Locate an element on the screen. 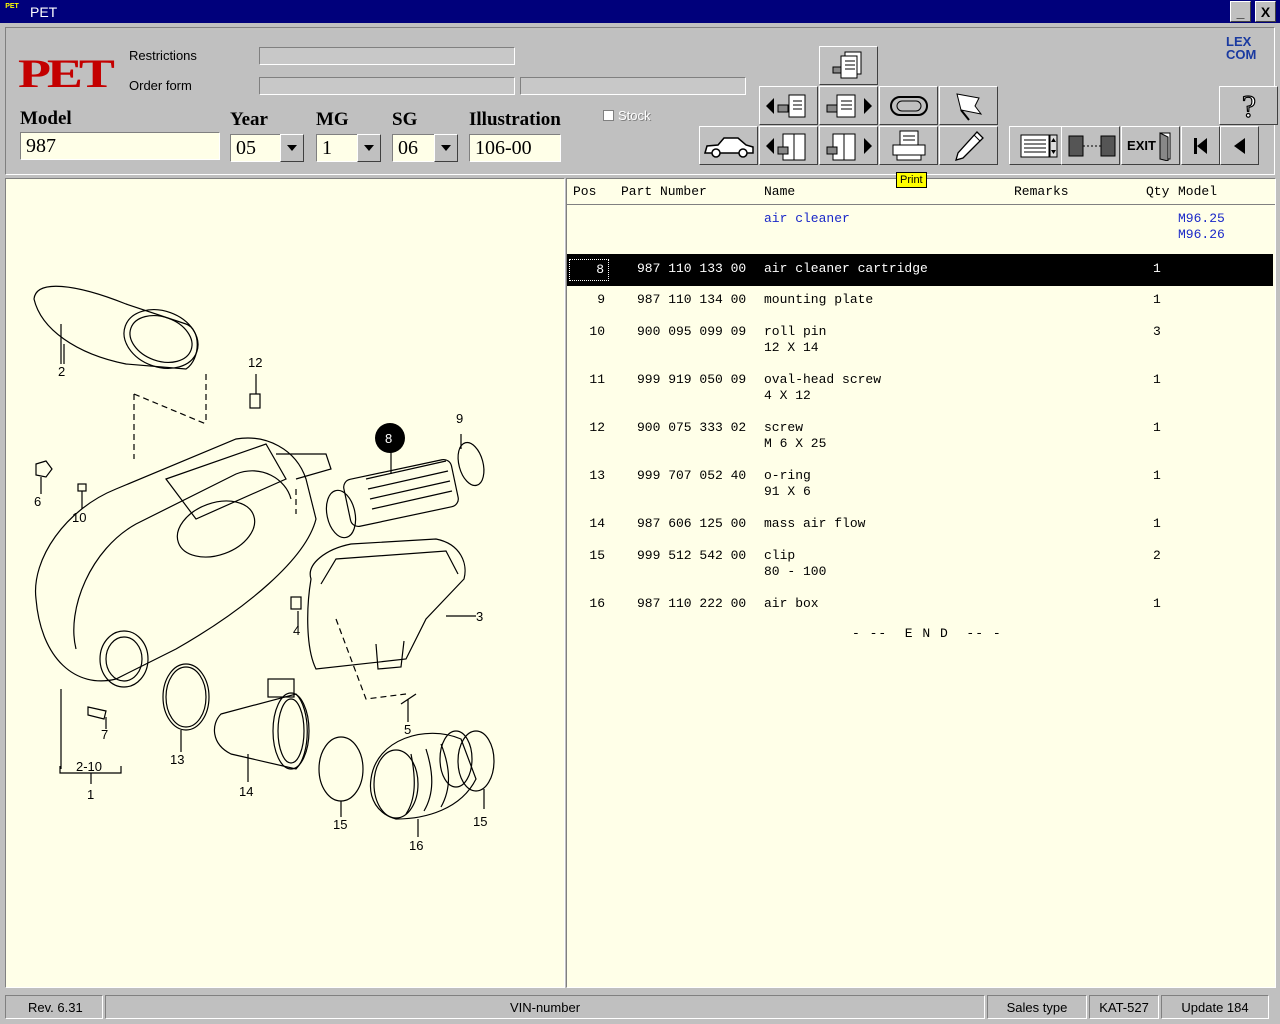 This screenshot has width=1280, height=1024. car-icon is located at coordinates (728, 147).